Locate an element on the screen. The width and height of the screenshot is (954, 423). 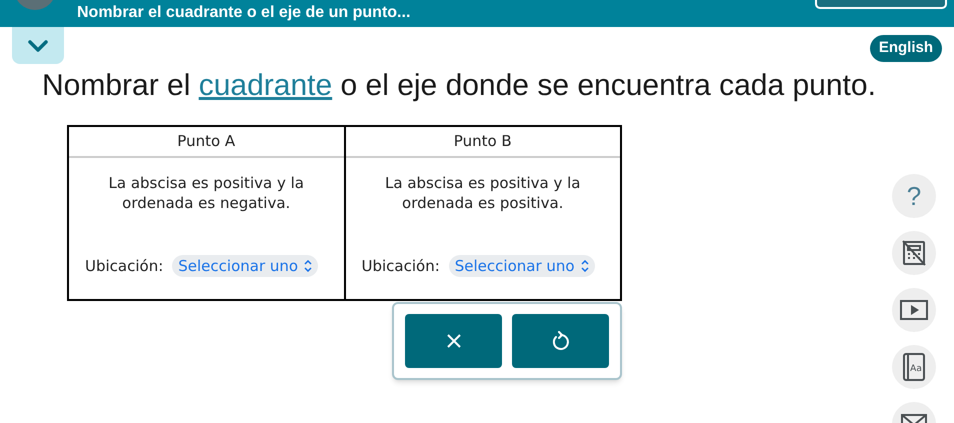
instruction-text: Nombrar el cuadrante o el eje donde se encuentra cada punto. is located at coordinates (459, 86).